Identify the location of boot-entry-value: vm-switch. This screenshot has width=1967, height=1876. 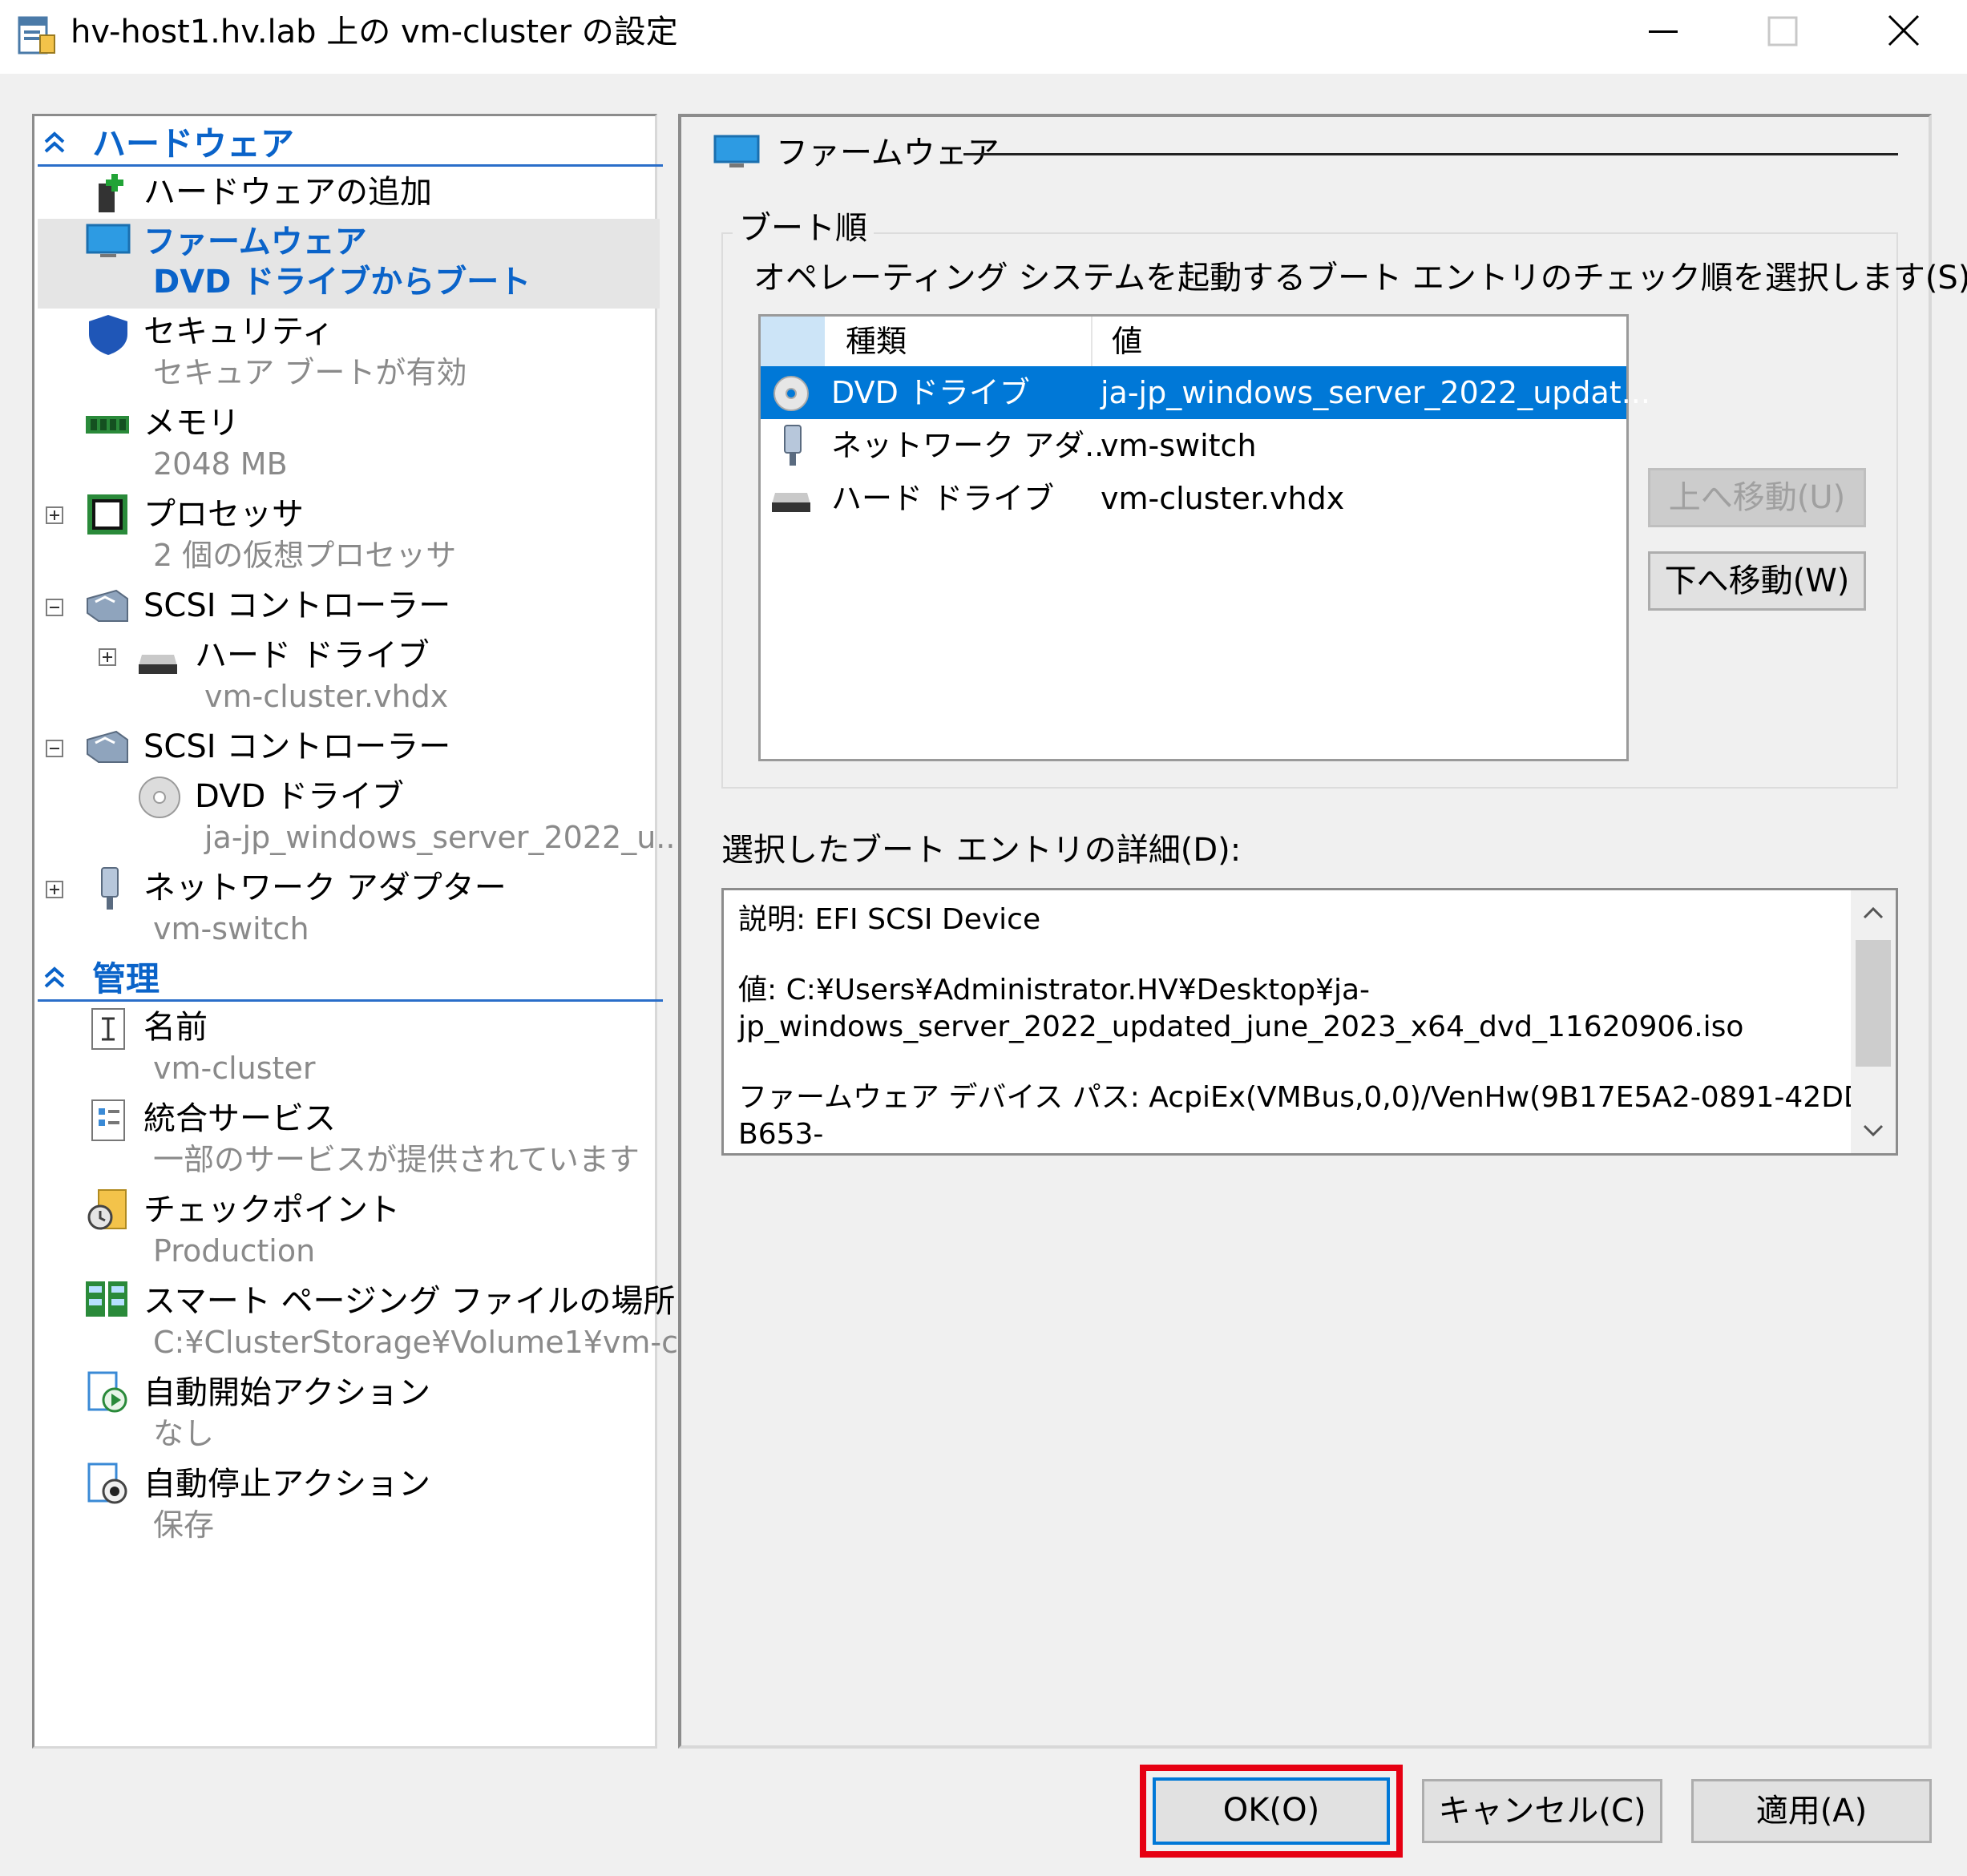
(1179, 446).